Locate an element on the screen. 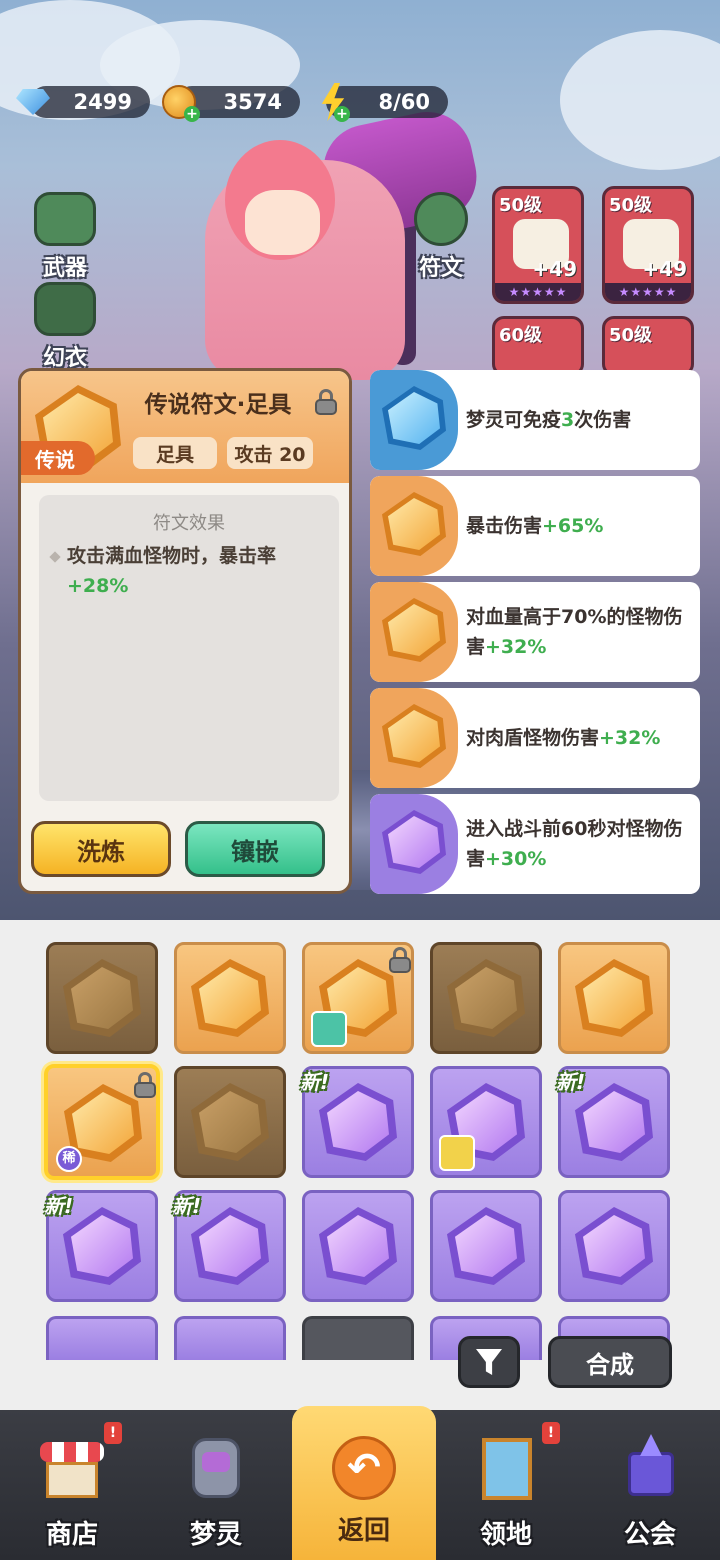 Image resolution: width=720 pixels, height=1560 pixels. attribute-text: 对血量高于70%的怪物伤害+32% is located at coordinates (574, 632).